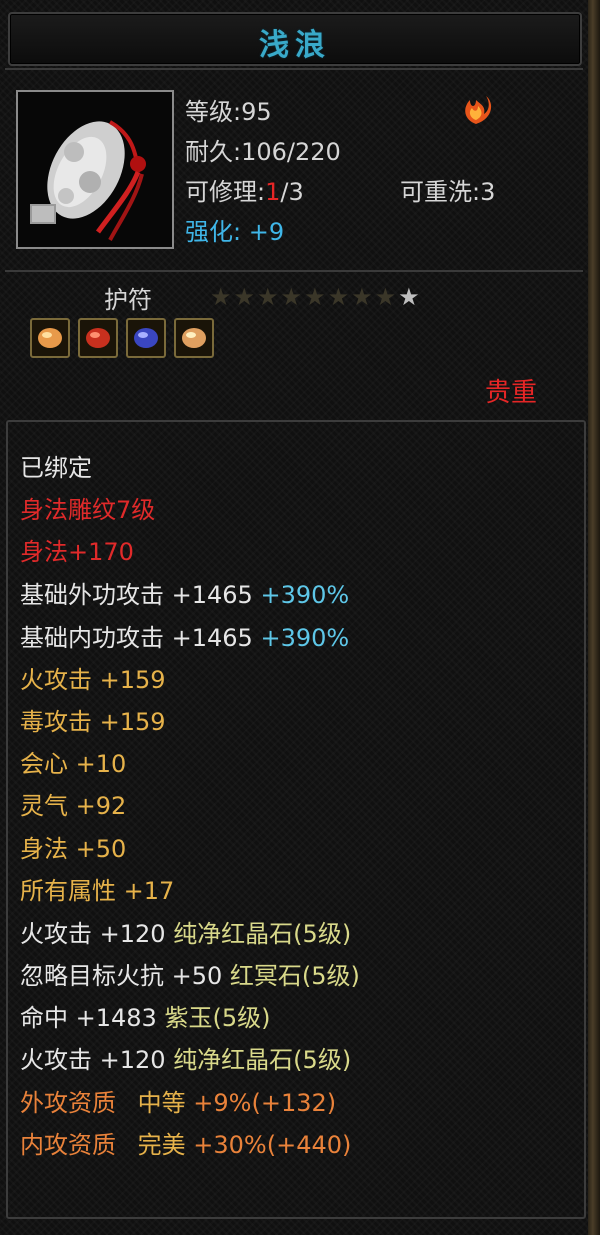  I want to click on background-edge, so click(594, 617).